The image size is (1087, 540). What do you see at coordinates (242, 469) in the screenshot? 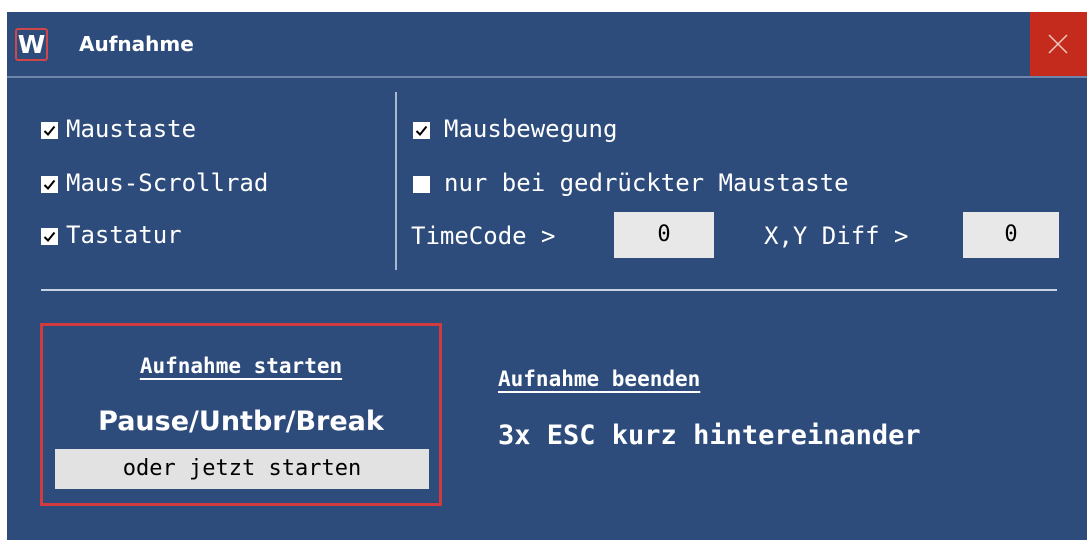
I see `start-now-button: oder jetzt starten` at bounding box center [242, 469].